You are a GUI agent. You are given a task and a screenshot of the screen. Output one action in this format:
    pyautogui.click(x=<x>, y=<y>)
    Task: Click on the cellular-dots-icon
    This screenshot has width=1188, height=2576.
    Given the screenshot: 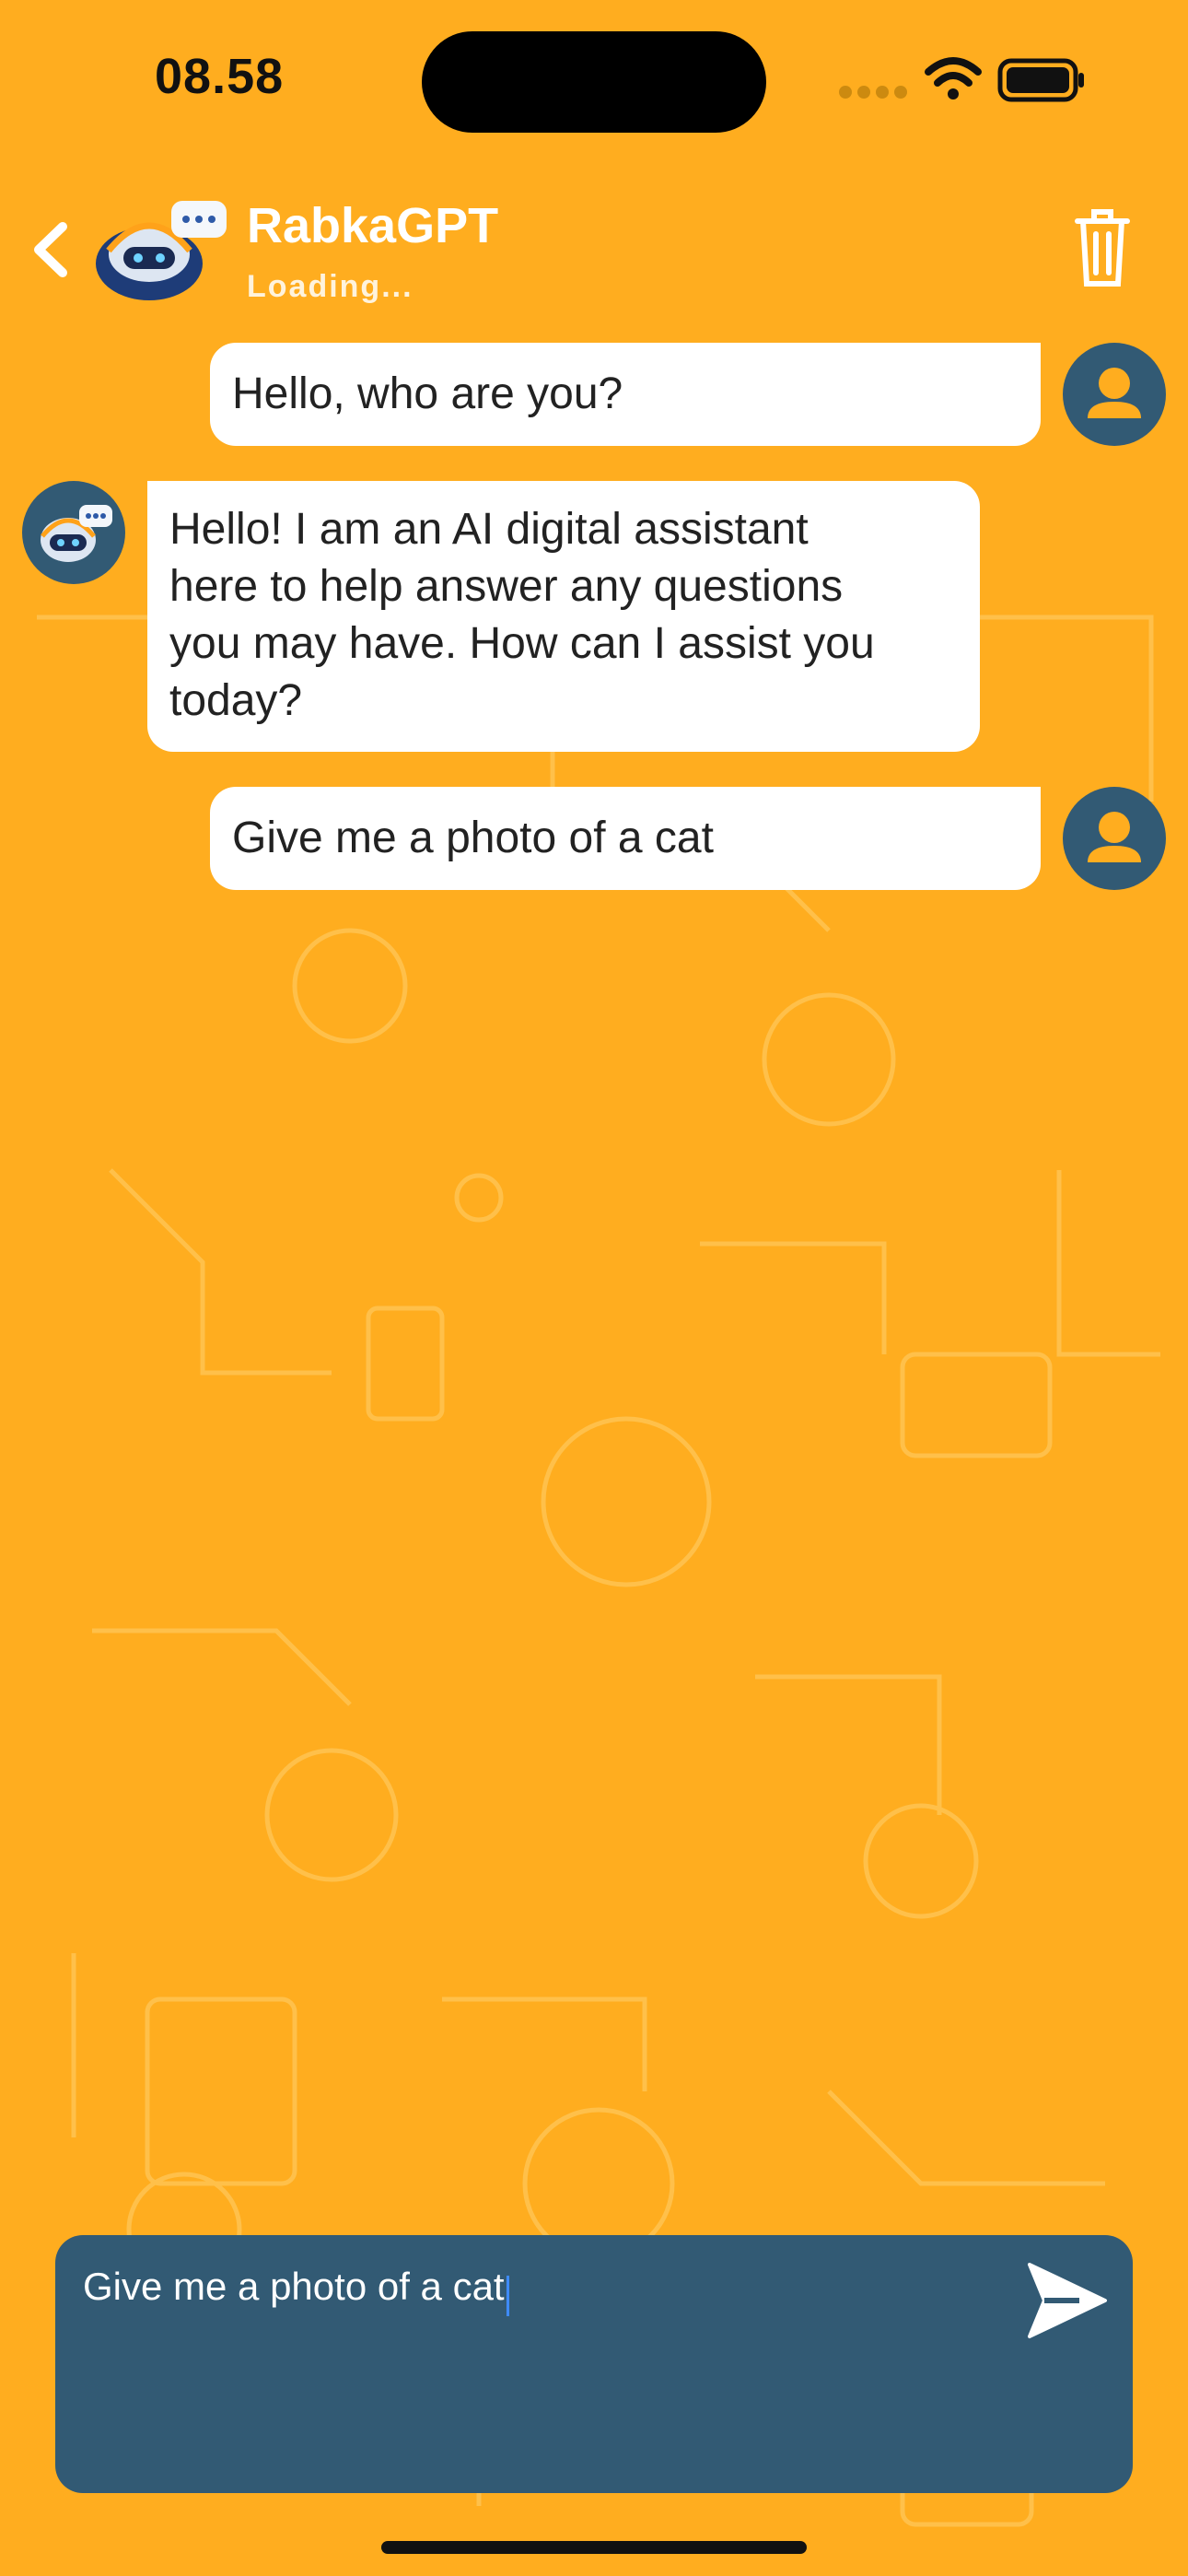 What is the action you would take?
    pyautogui.click(x=873, y=92)
    